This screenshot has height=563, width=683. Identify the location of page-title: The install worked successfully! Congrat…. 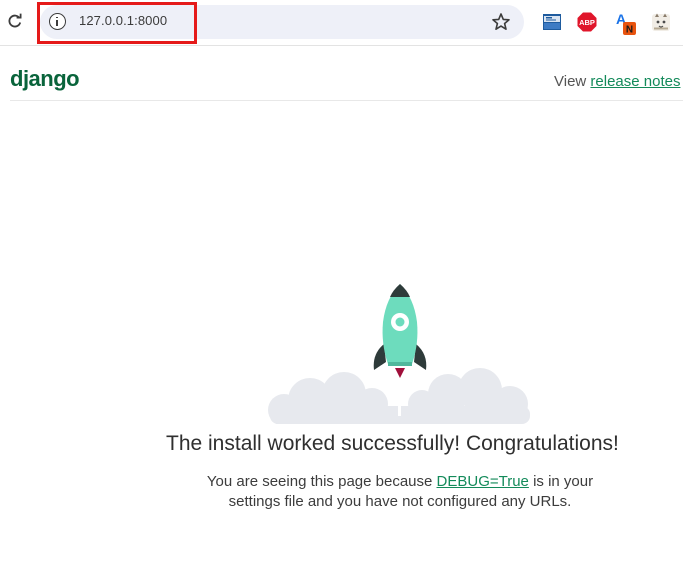
(392, 443).